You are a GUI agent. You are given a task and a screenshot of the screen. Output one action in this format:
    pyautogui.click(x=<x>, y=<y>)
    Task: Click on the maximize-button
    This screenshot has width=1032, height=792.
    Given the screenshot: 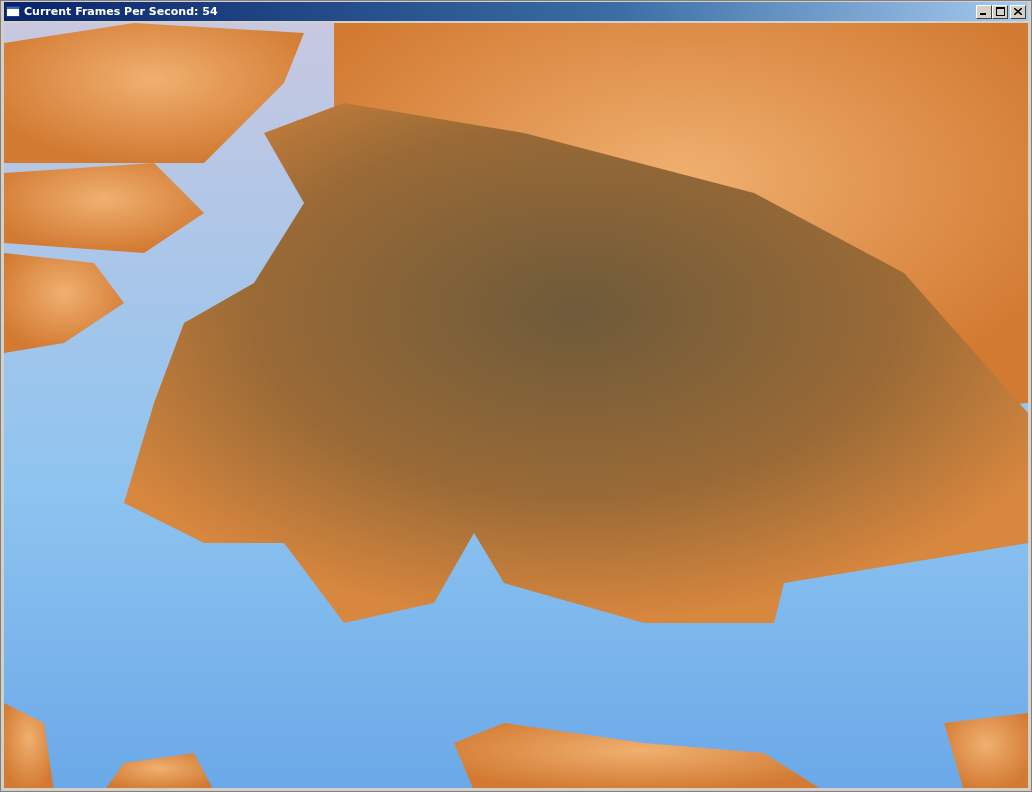 What is the action you would take?
    pyautogui.click(x=1000, y=11)
    